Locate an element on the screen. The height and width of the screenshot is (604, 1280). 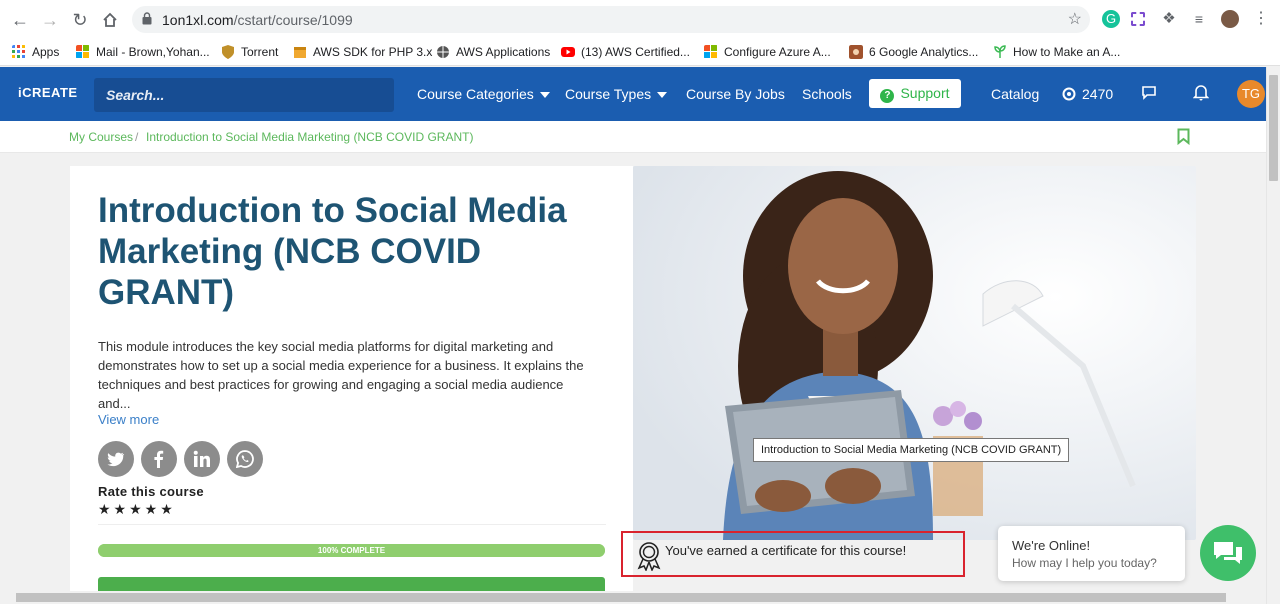
youtube-icon is located at coordinates (568, 52).